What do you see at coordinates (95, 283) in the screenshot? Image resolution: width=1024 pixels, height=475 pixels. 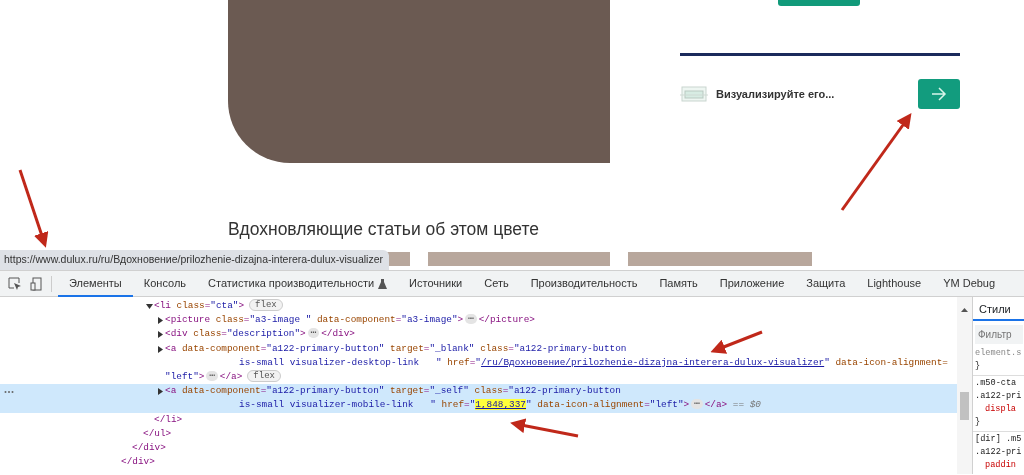 I see `devtools-tab: Элементы` at bounding box center [95, 283].